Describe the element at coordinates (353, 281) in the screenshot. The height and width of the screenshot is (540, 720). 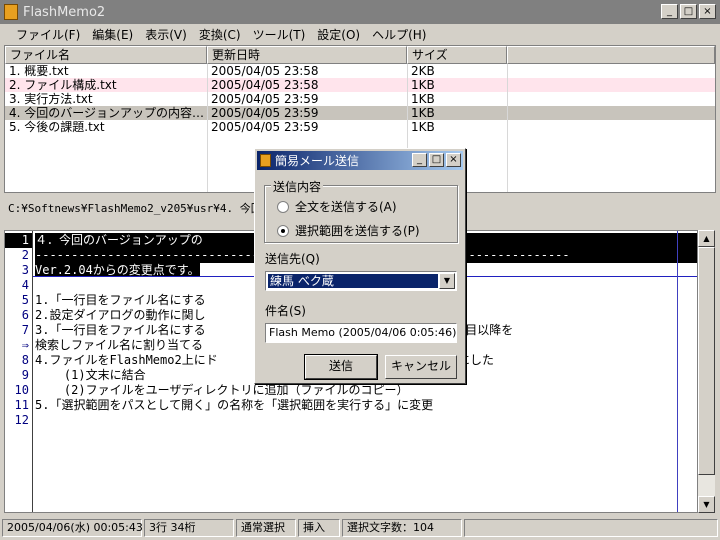
I see `recipient-value: 練馬 べク蔵` at that location.